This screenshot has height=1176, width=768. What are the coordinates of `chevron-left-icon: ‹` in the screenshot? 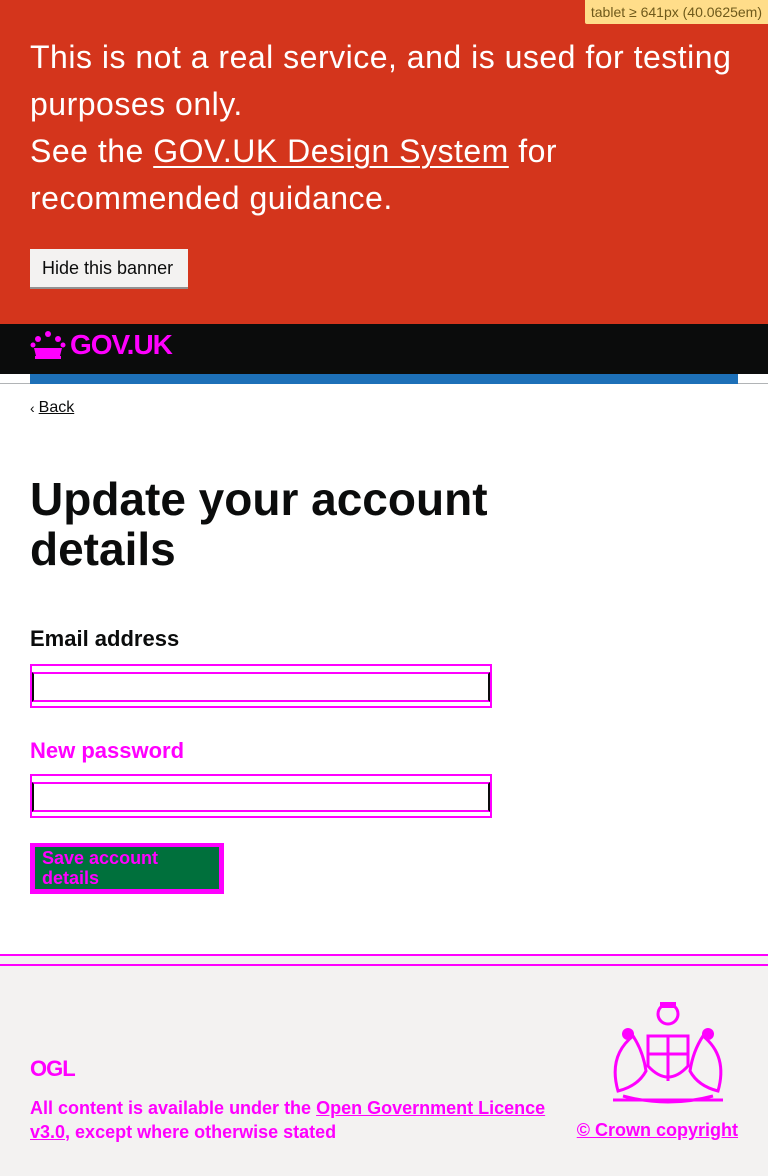 It's located at (32, 408).